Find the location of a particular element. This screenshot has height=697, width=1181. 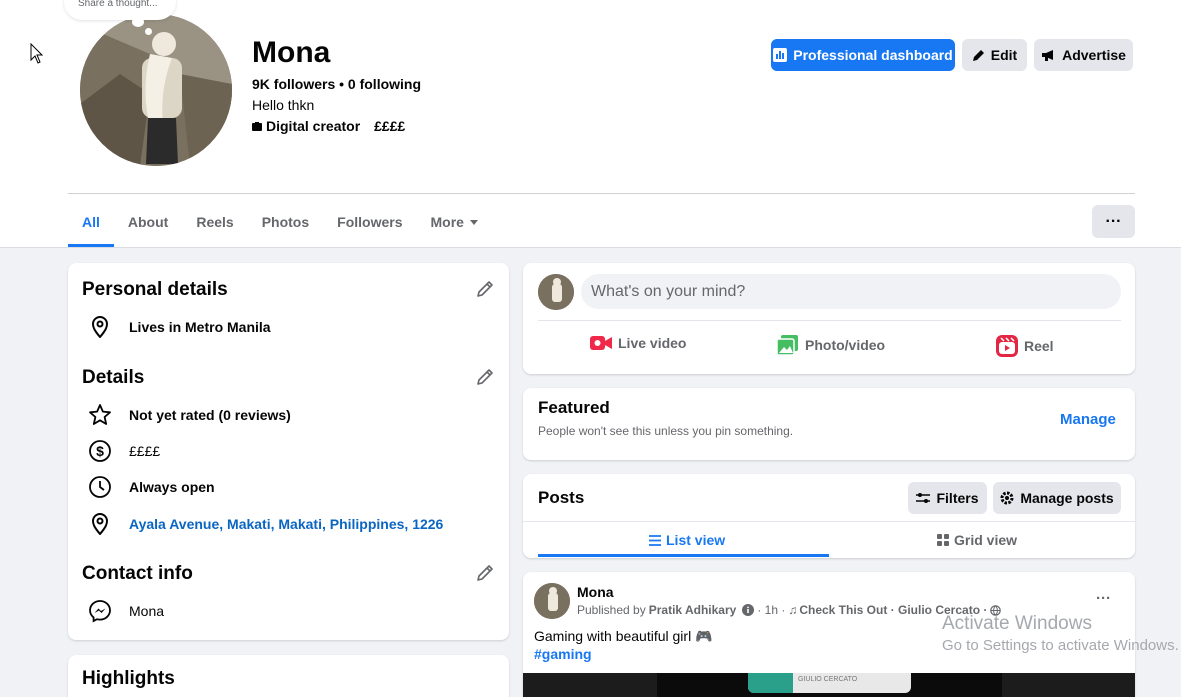

mouse-cursor-icon is located at coordinates (37, 53).